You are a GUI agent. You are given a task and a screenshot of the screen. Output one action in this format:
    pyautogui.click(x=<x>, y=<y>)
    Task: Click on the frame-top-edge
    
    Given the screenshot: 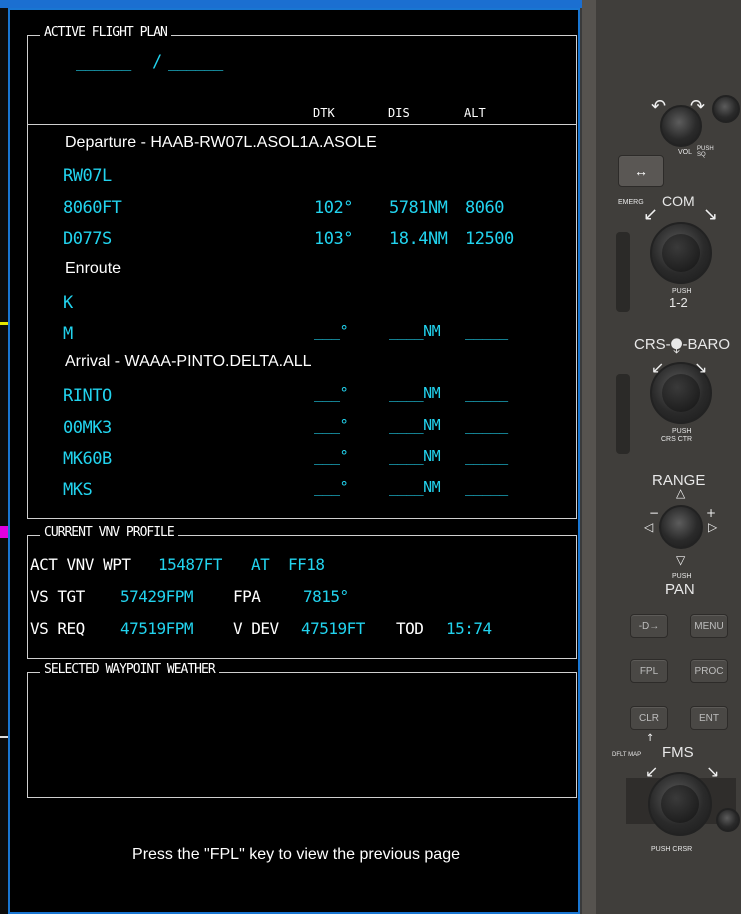 What is the action you would take?
    pyautogui.click(x=292, y=4)
    